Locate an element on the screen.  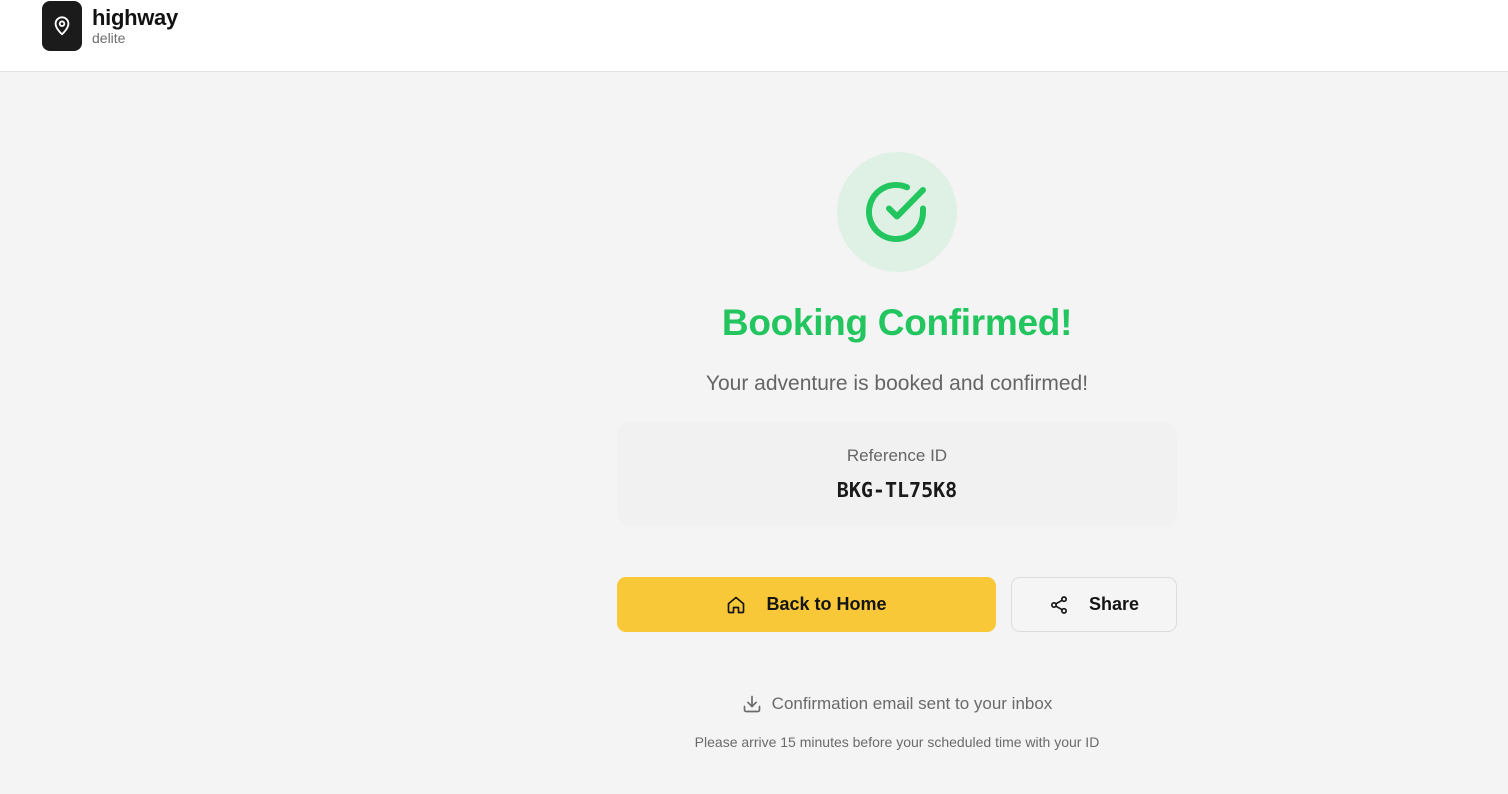
reference-id: BKG-TL75K8 is located at coordinates (897, 490).